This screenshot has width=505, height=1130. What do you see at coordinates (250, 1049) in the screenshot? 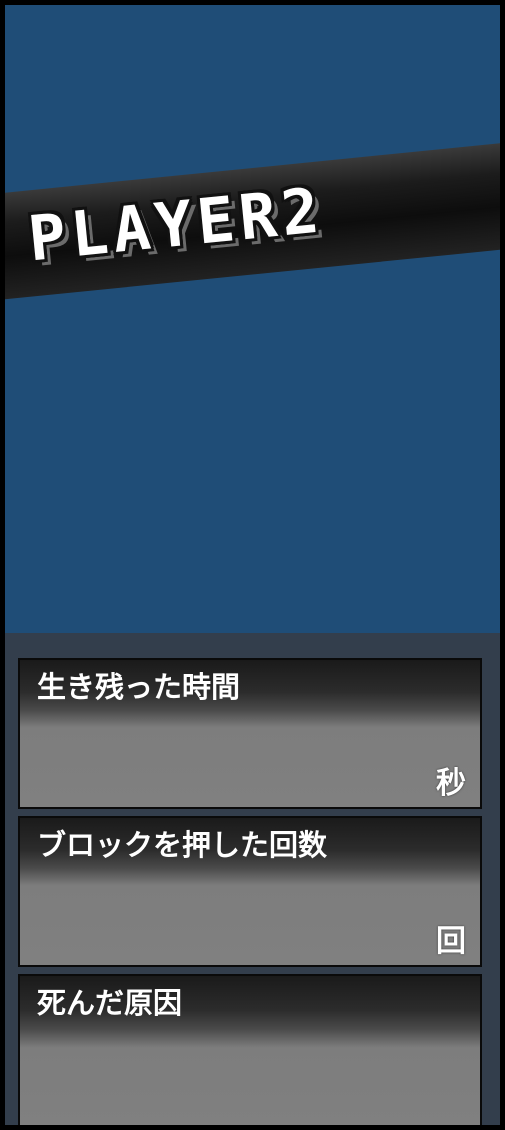
I see `stat-death-cause: 死んだ原因` at bounding box center [250, 1049].